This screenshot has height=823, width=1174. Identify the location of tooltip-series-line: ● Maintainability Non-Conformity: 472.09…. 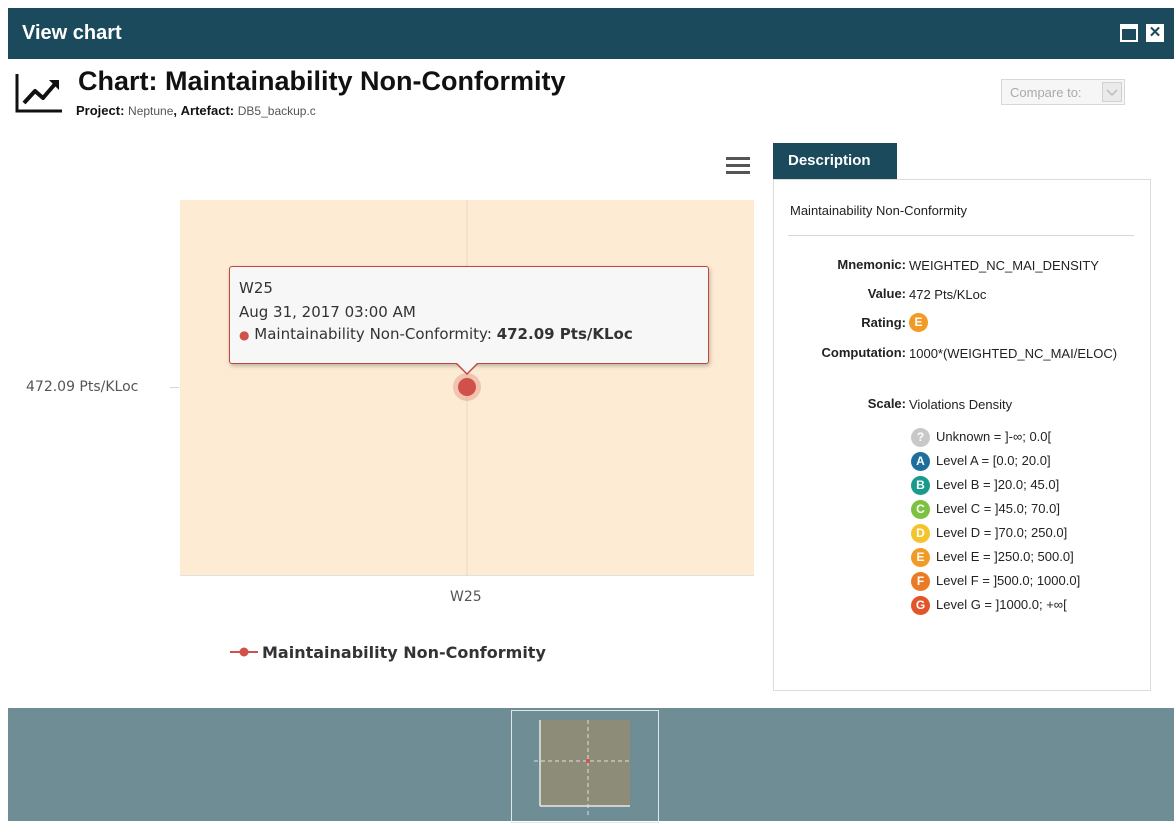
(436, 334).